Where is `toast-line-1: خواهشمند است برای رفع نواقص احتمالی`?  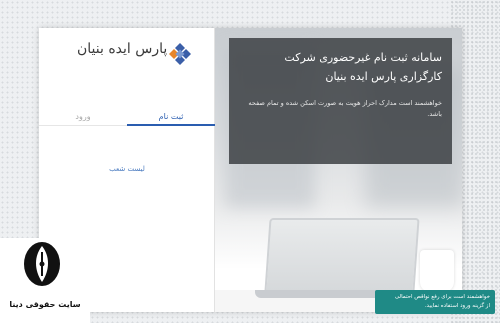 toast-line-1: خواهشمند است برای رفع نواقص احتمالی is located at coordinates (442, 297).